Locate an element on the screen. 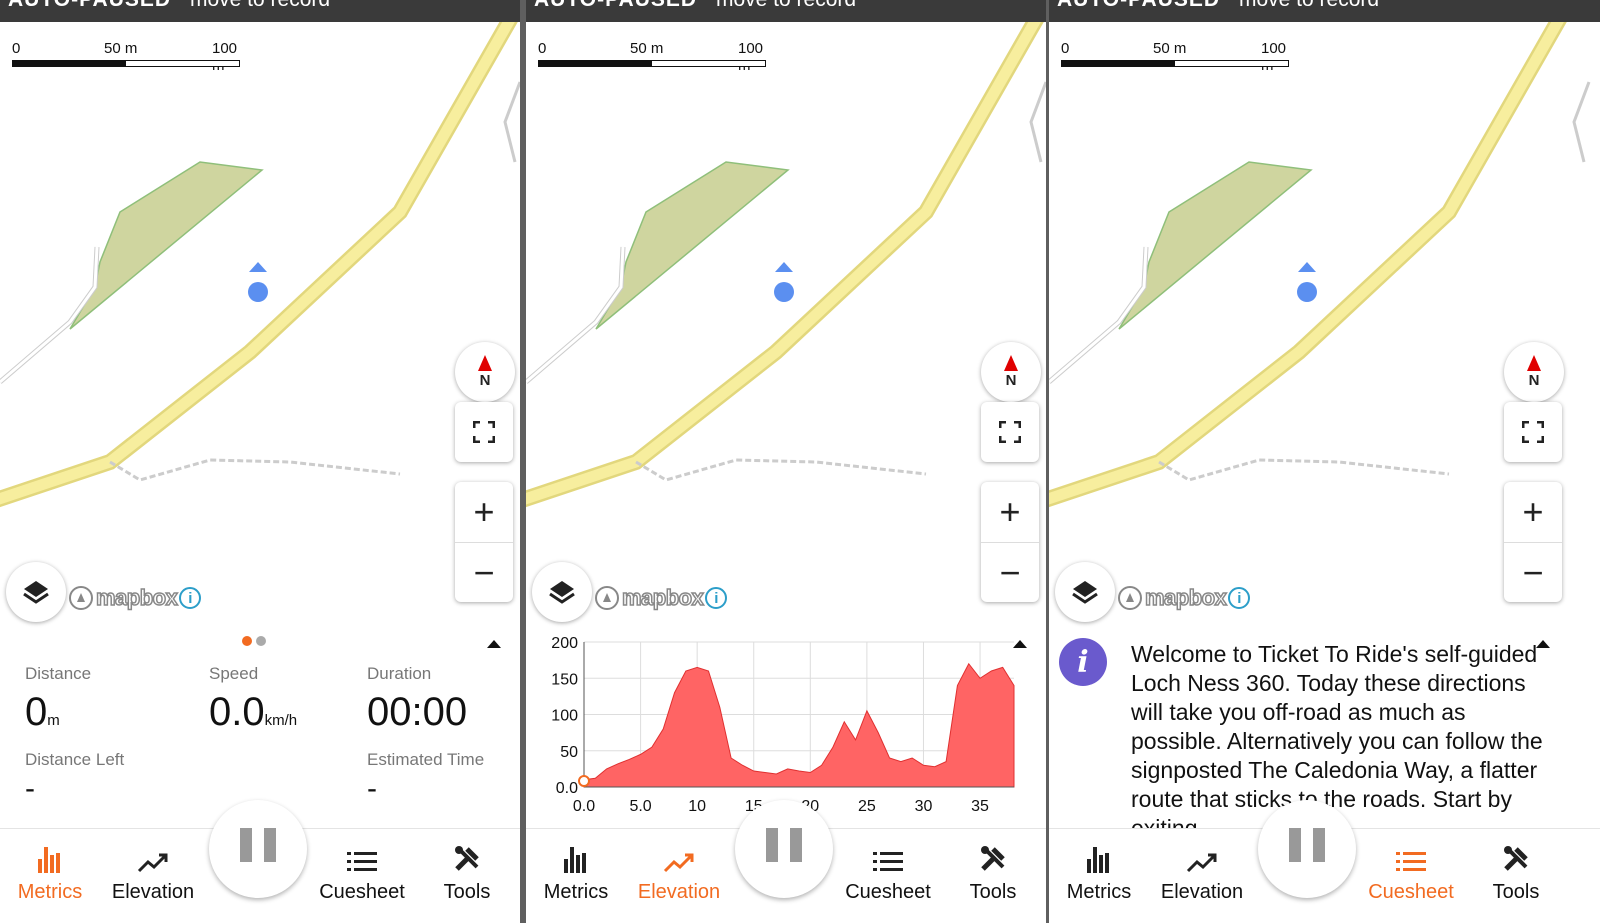  list-icon is located at coordinates (362, 856).